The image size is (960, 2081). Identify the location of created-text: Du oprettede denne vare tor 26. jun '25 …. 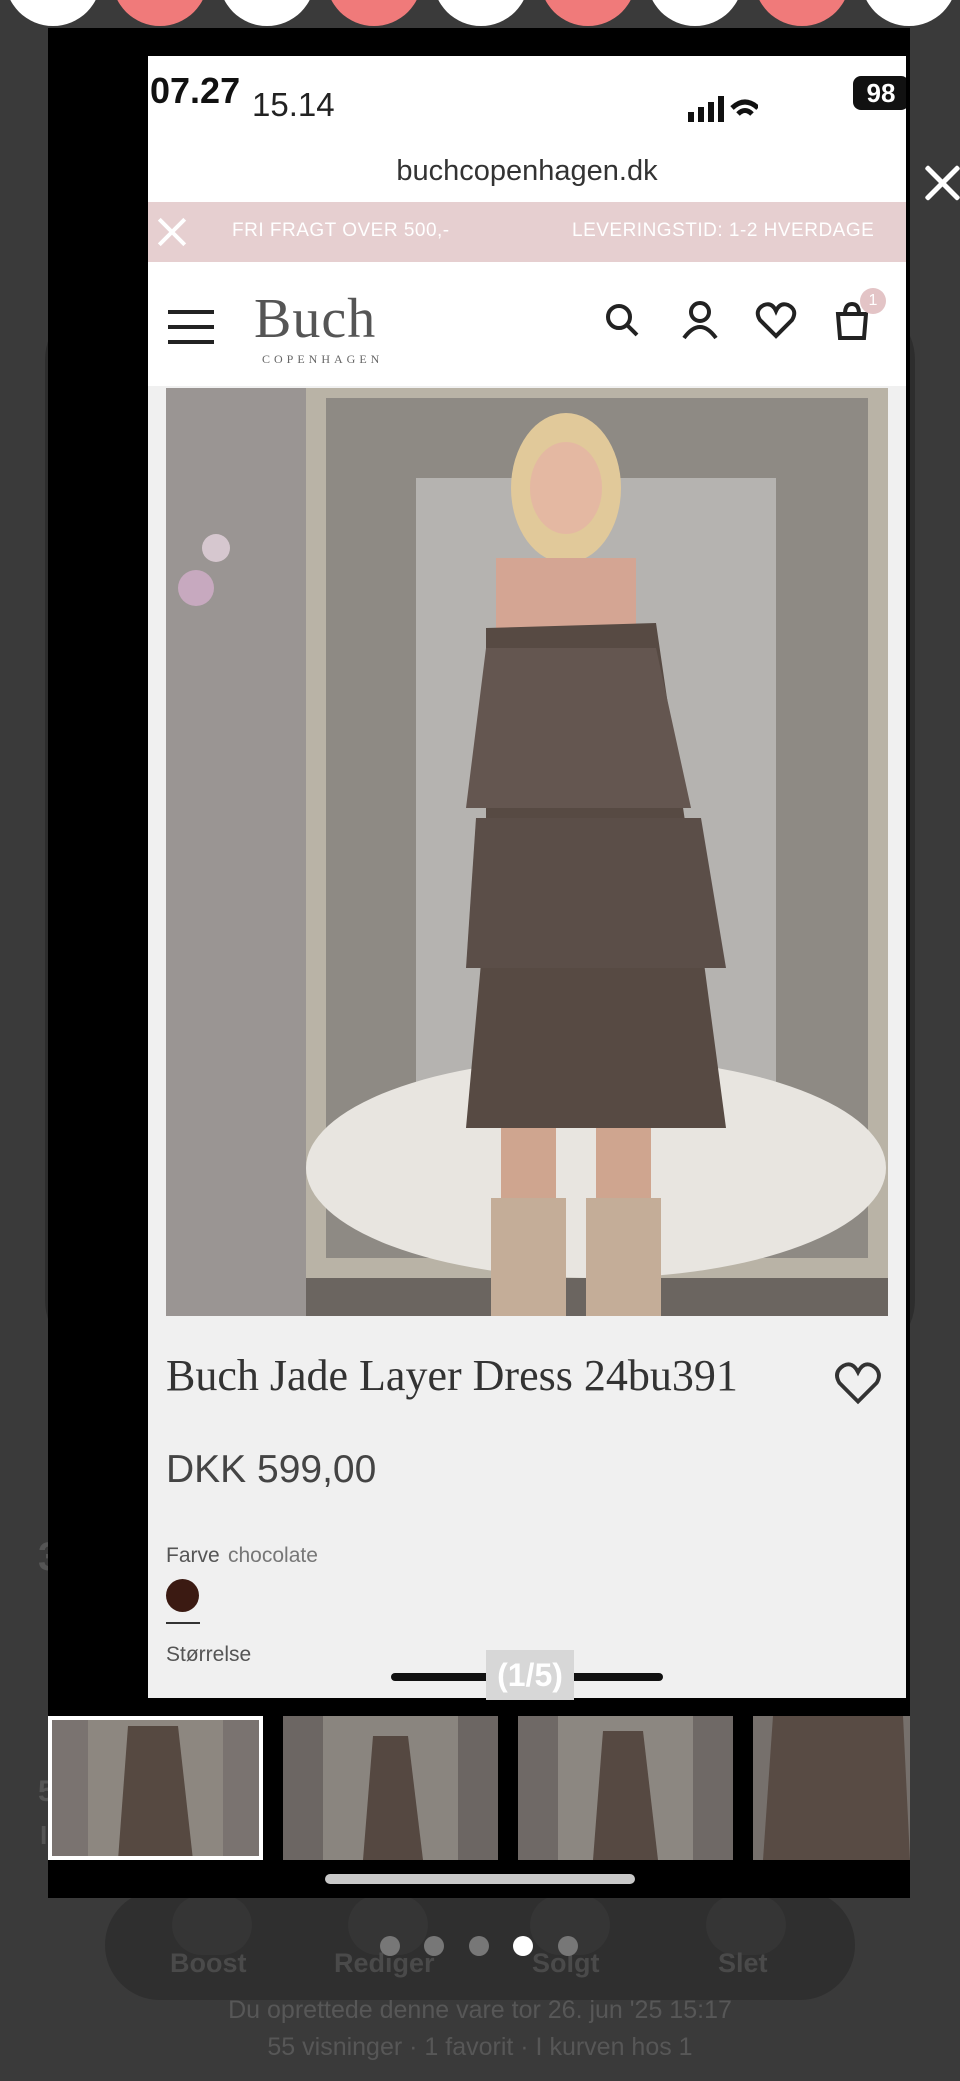
(480, 2010).